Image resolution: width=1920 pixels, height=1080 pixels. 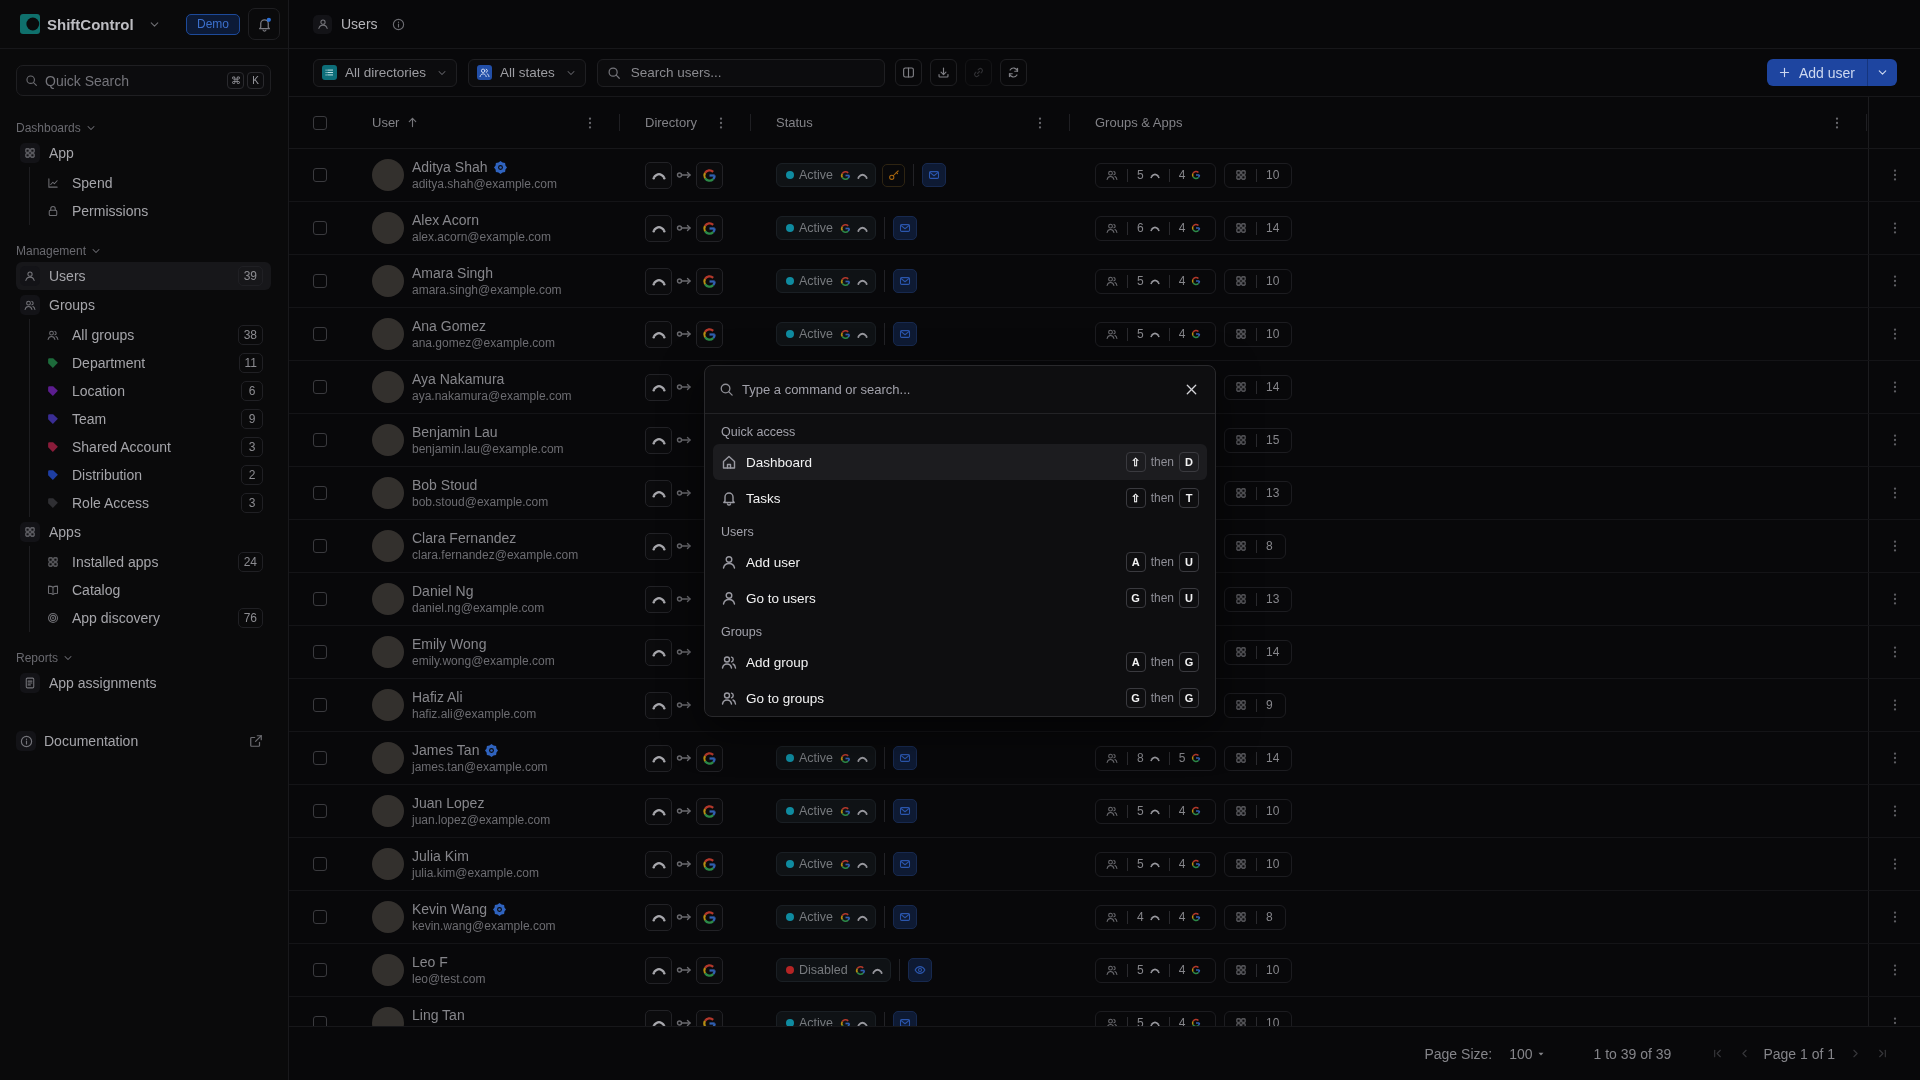 I want to click on app-count: 9, so click(x=1269, y=705).